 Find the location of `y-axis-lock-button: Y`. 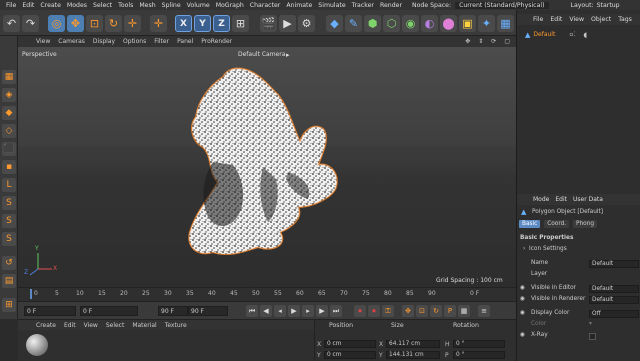

y-axis-lock-button: Y is located at coordinates (202, 23).